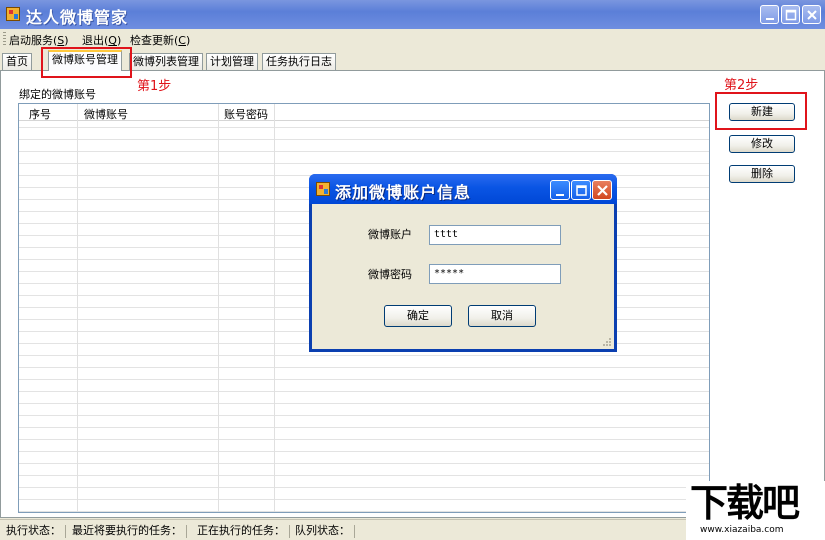 The image size is (825, 540). I want to click on step1-annotation: 第1步, so click(154, 86).